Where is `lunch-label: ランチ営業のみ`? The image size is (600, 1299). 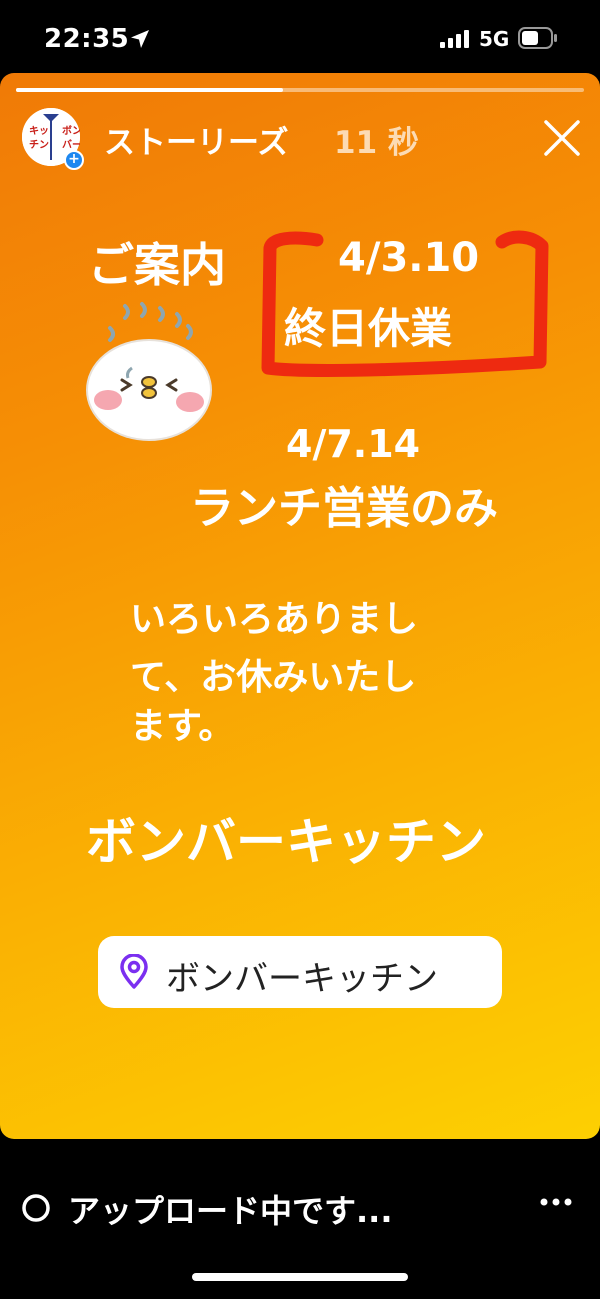 lunch-label: ランチ営業のみ is located at coordinates (344, 508).